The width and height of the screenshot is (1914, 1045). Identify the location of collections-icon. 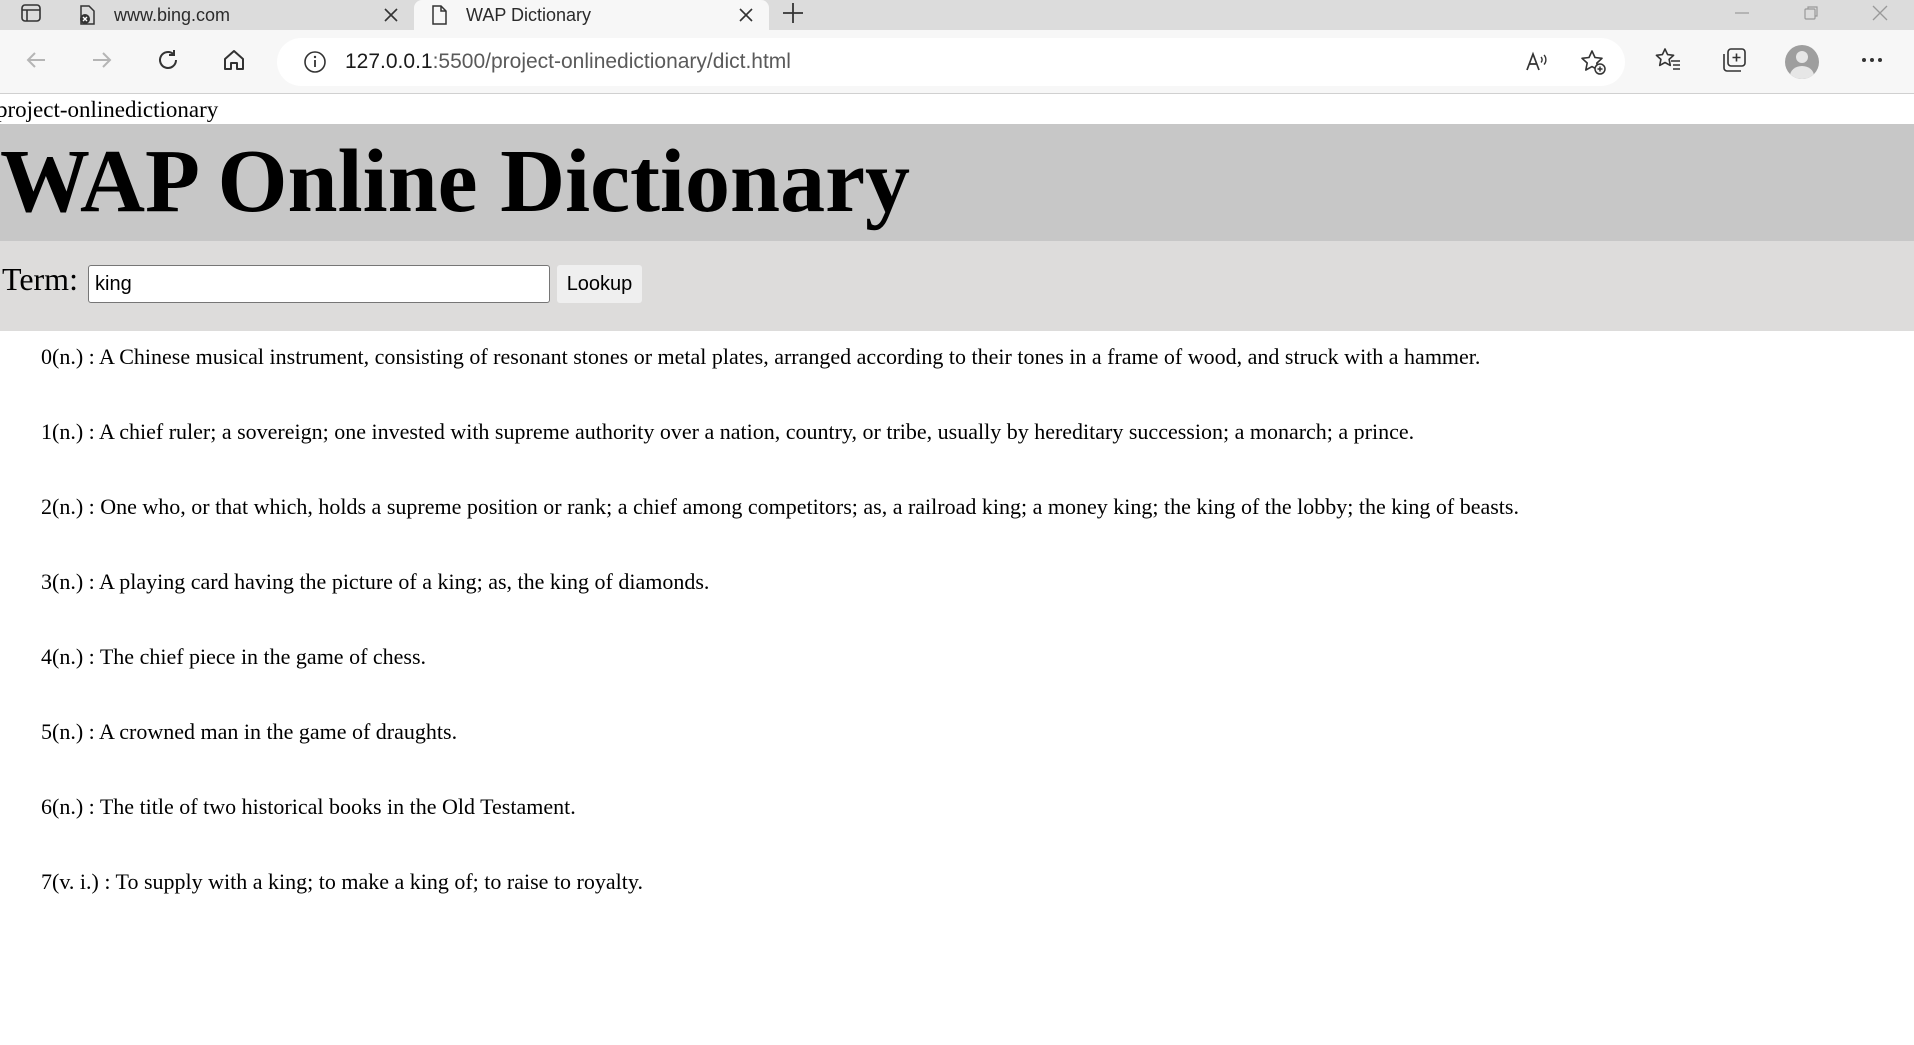
(1734, 62).